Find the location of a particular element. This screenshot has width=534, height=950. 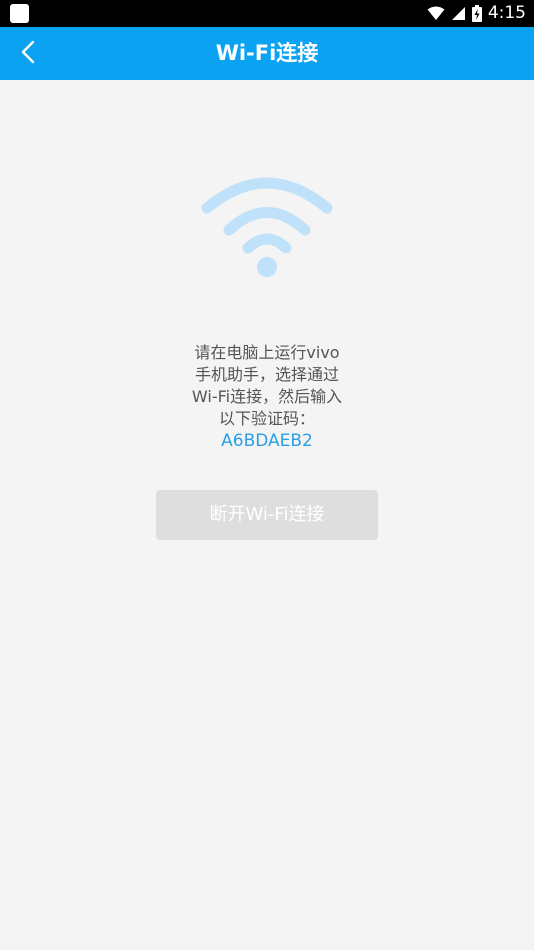

instruction-line: 手机助手，选择通过 is located at coordinates (266, 374).